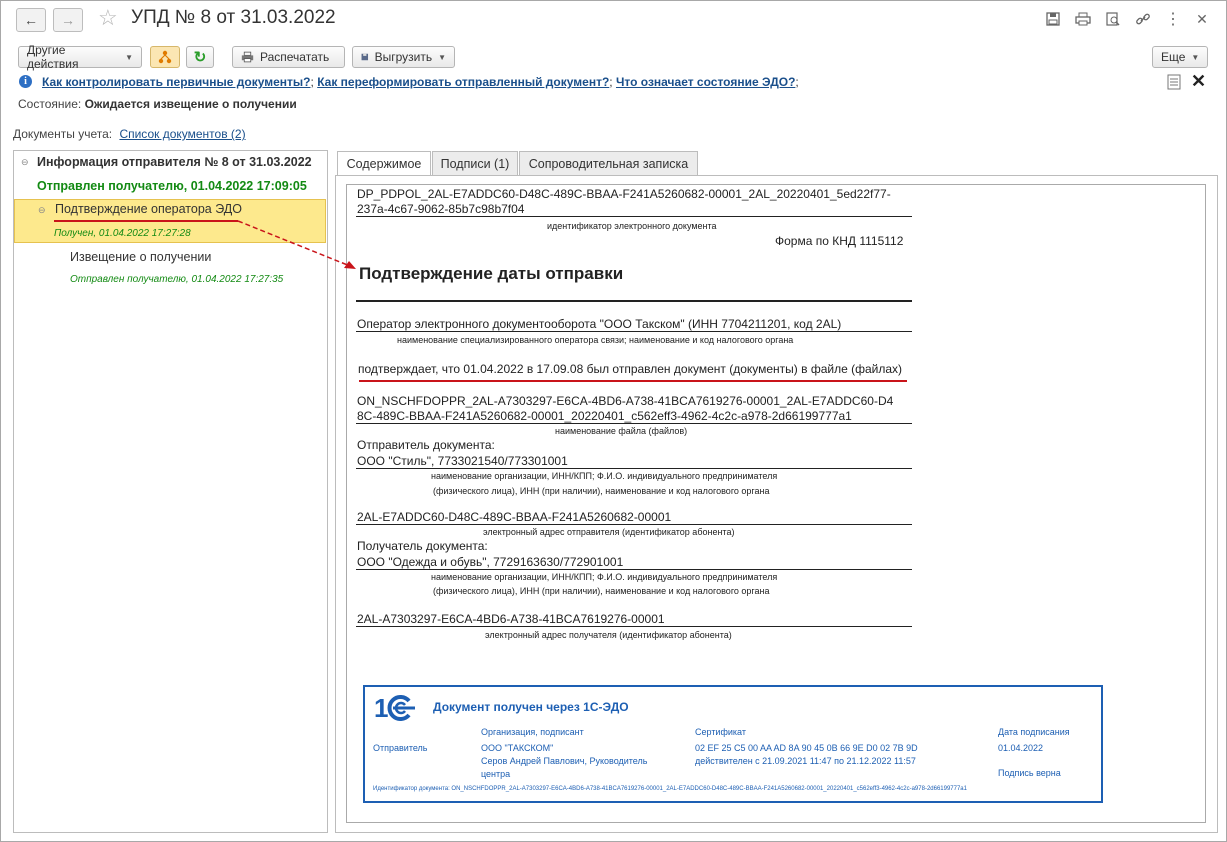  Describe the element at coordinates (395, 708) in the screenshot. I see `1c-logo: 1` at that location.